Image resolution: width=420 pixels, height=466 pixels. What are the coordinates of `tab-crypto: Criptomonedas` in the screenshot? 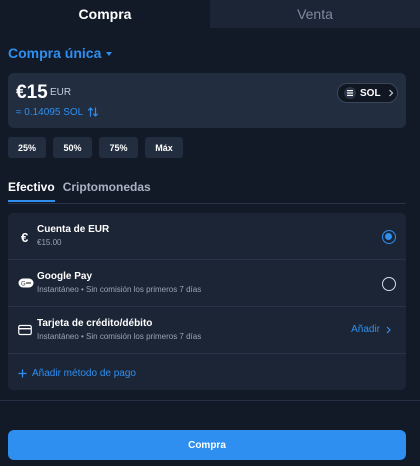 It's located at (107, 191).